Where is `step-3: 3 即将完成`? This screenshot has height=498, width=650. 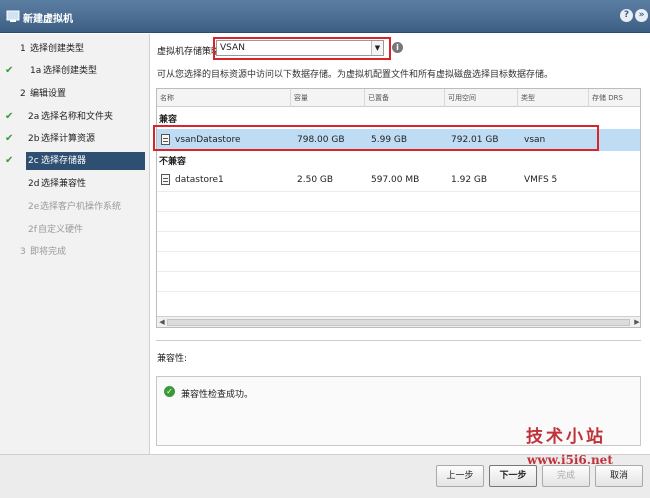 step-3: 3 即将完成 is located at coordinates (75, 252).